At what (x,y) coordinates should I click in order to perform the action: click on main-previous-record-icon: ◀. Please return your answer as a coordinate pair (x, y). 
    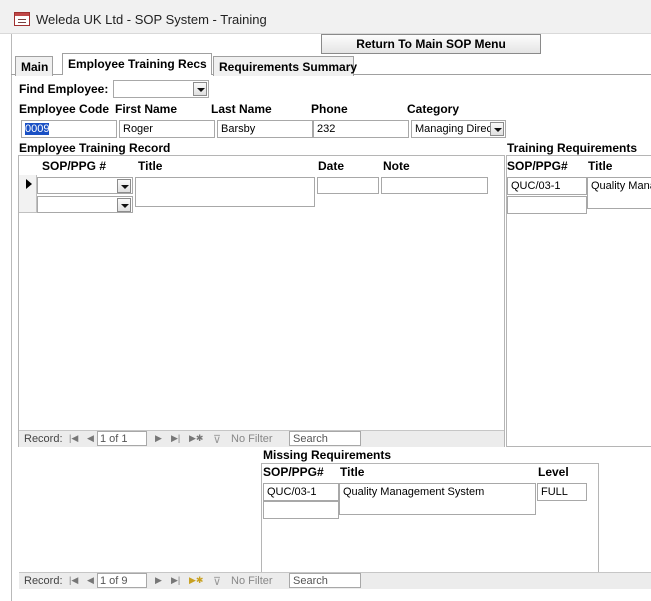
    Looking at the image, I should click on (90, 580).